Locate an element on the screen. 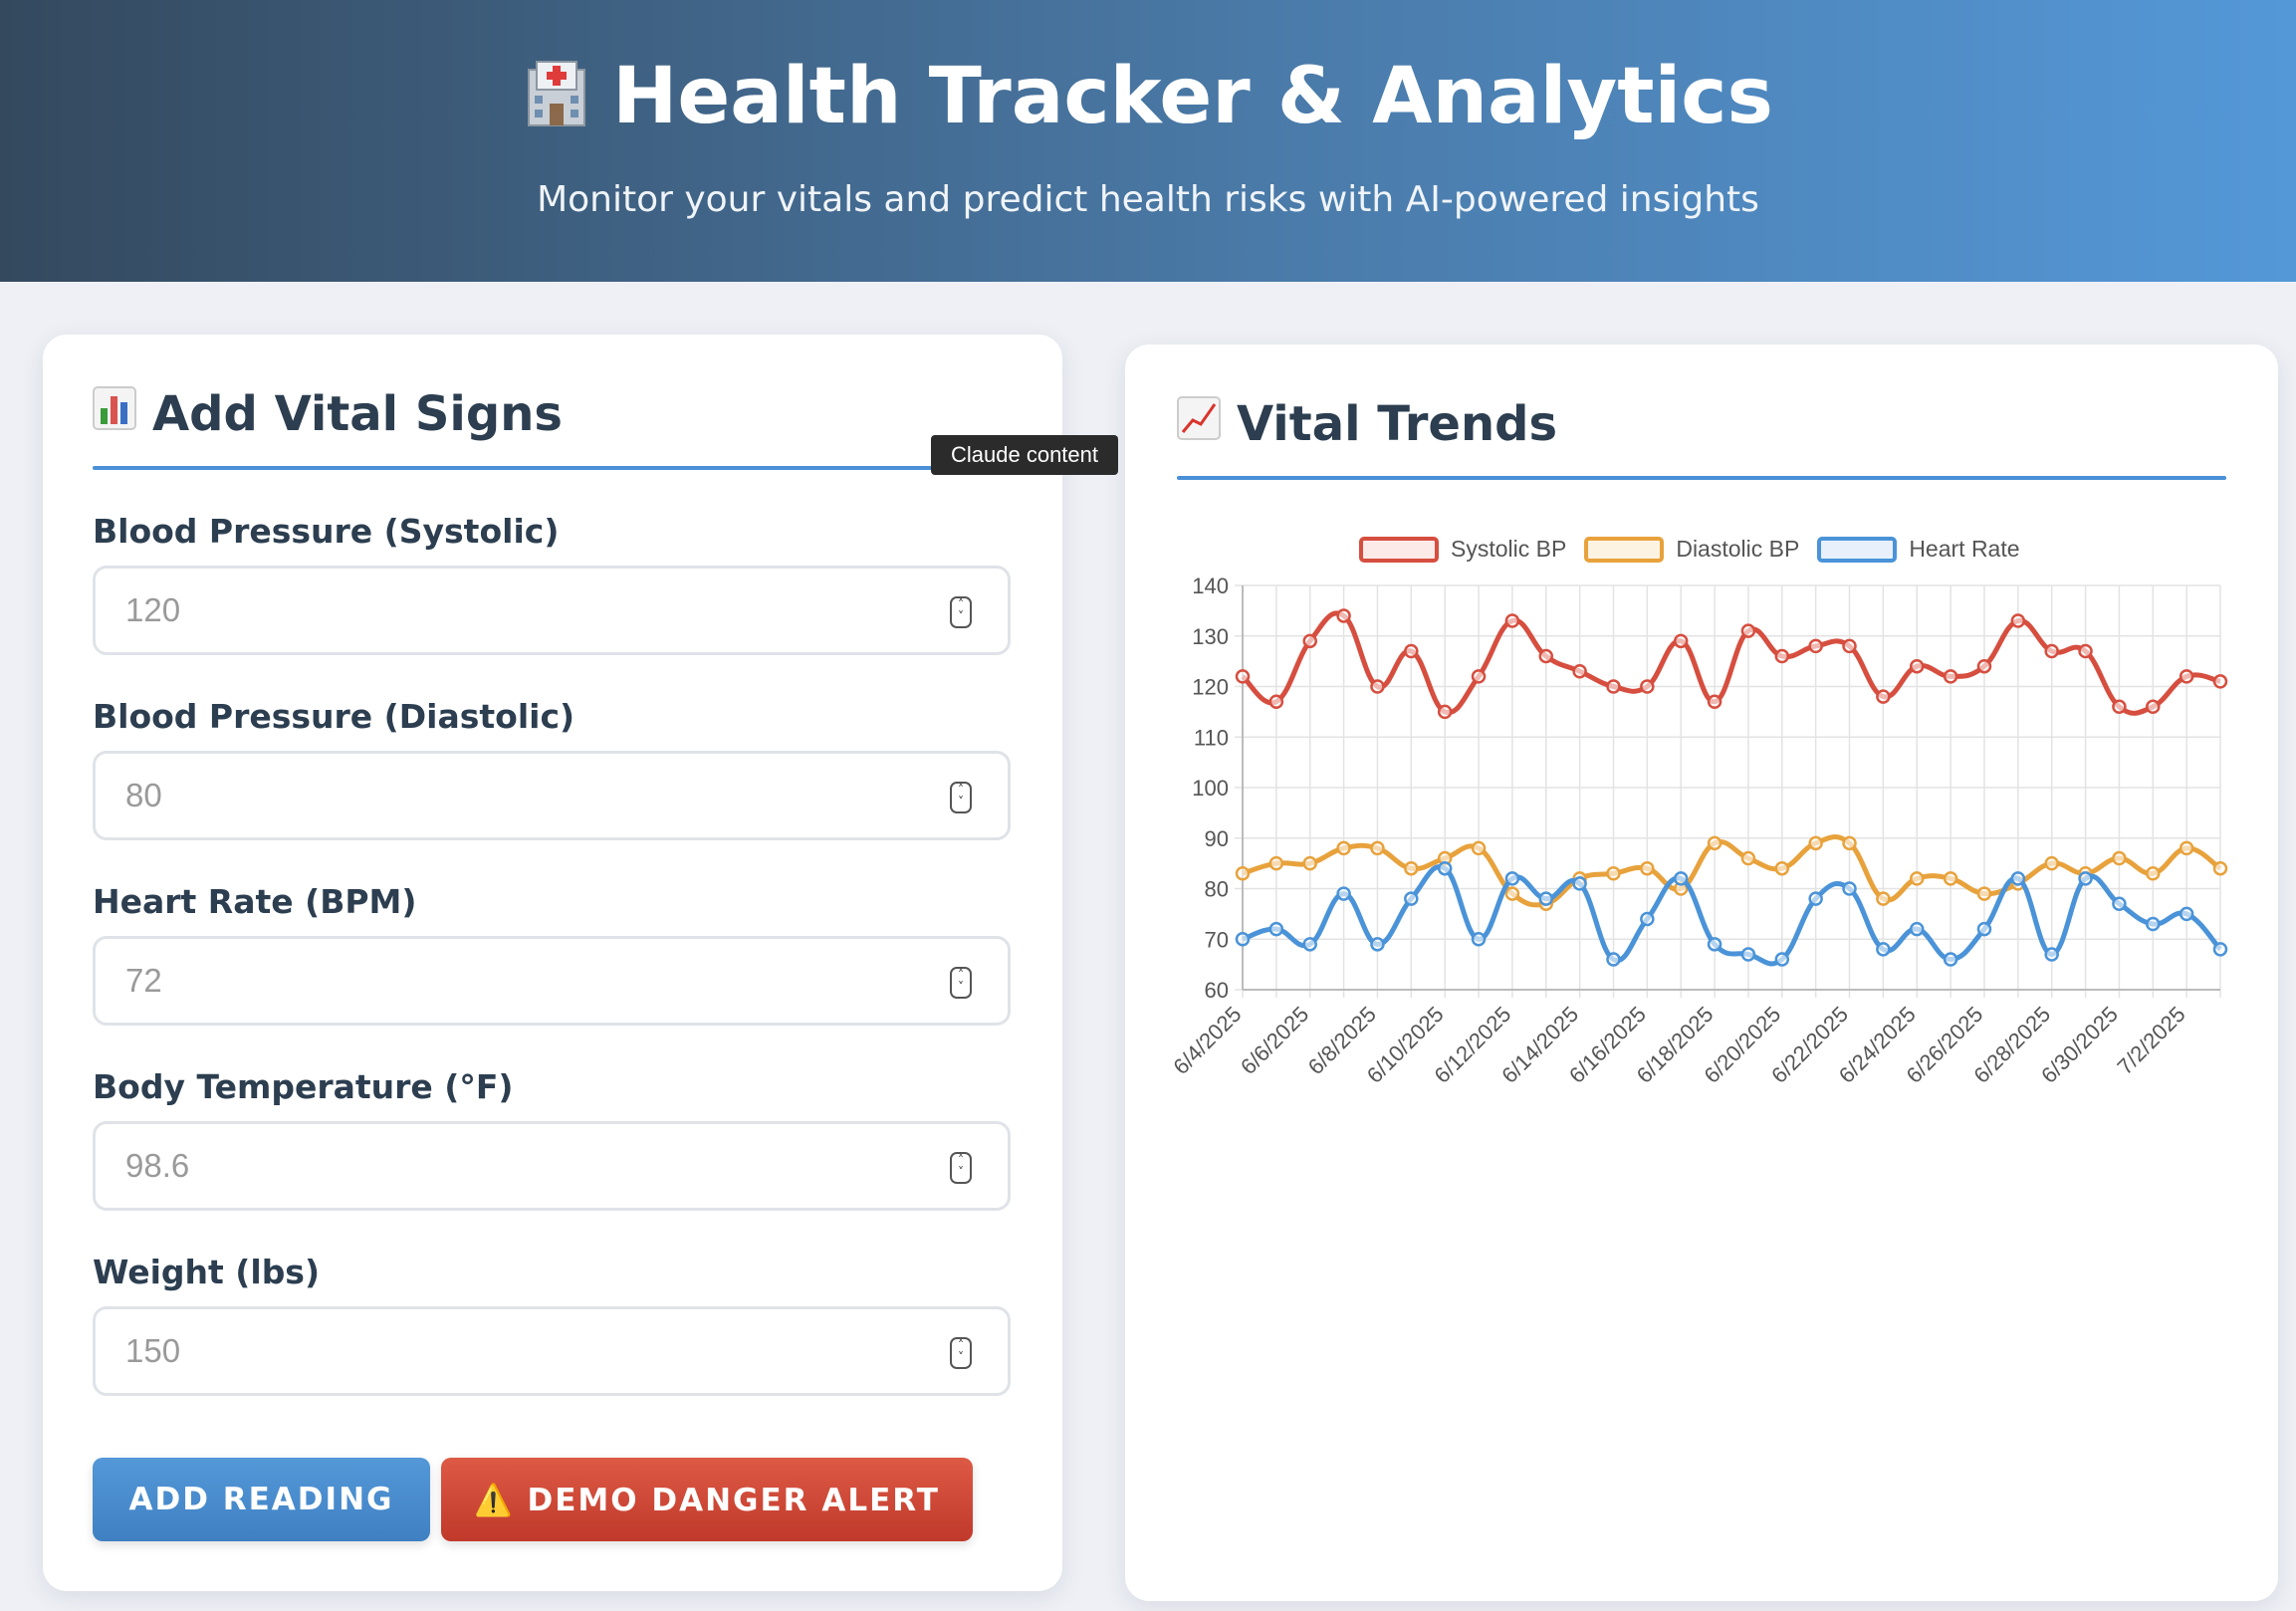  systolic-input is located at coordinates (523, 610).